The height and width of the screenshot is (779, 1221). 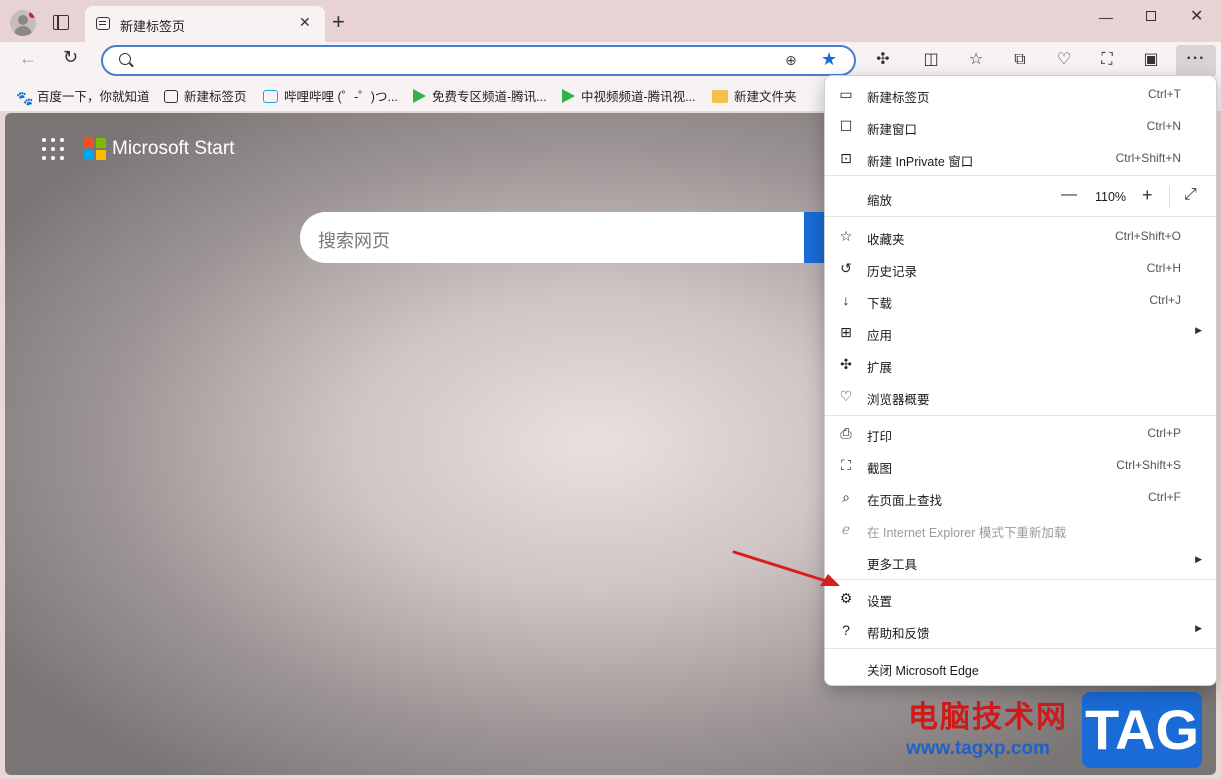 What do you see at coordinates (95, 149) in the screenshot?
I see `microsoft-logo-icon` at bounding box center [95, 149].